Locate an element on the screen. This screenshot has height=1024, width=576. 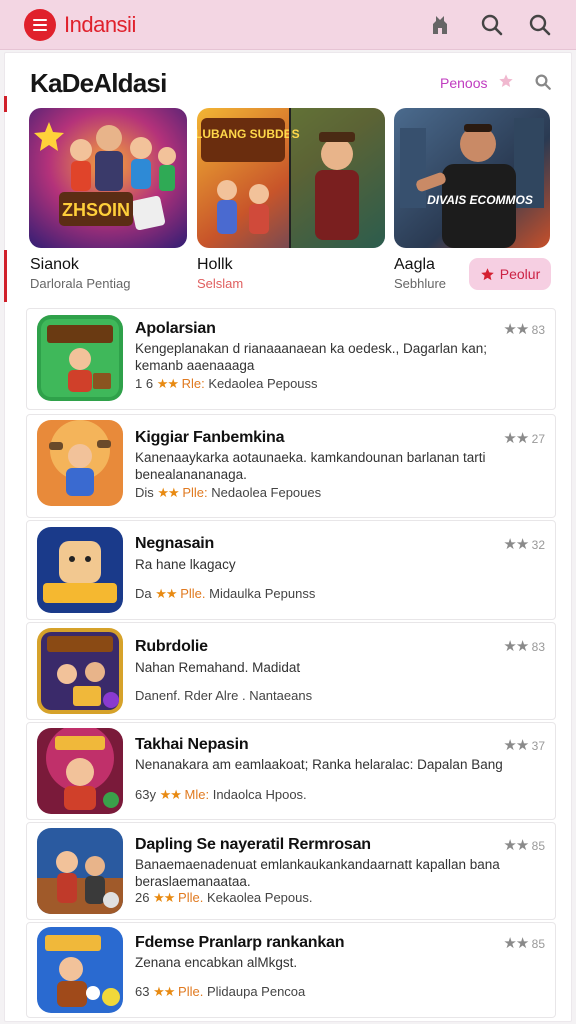
app-rating: ★★ 27 is located at coordinates (524, 438).